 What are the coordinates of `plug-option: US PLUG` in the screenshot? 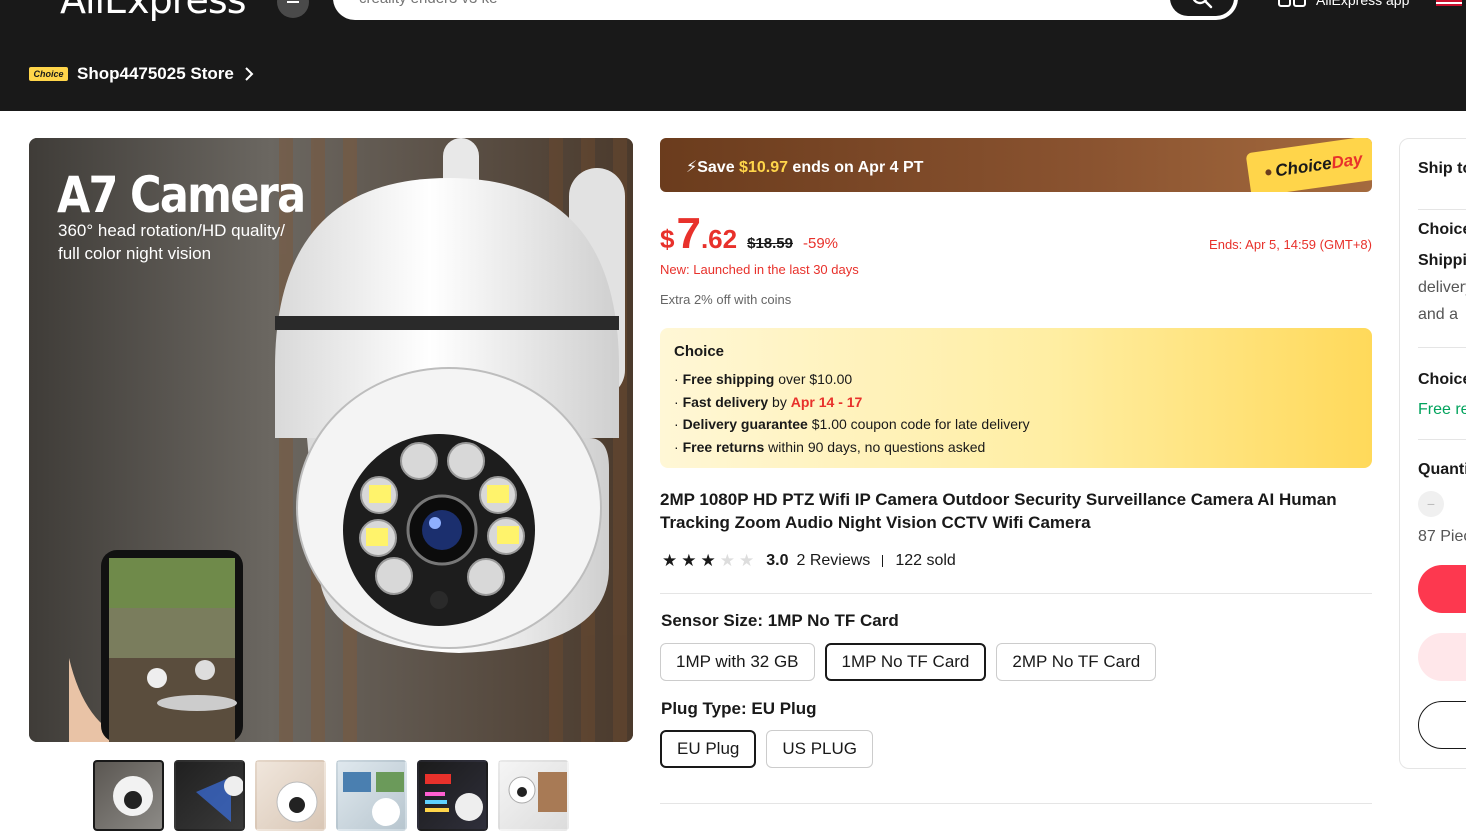 It's located at (820, 749).